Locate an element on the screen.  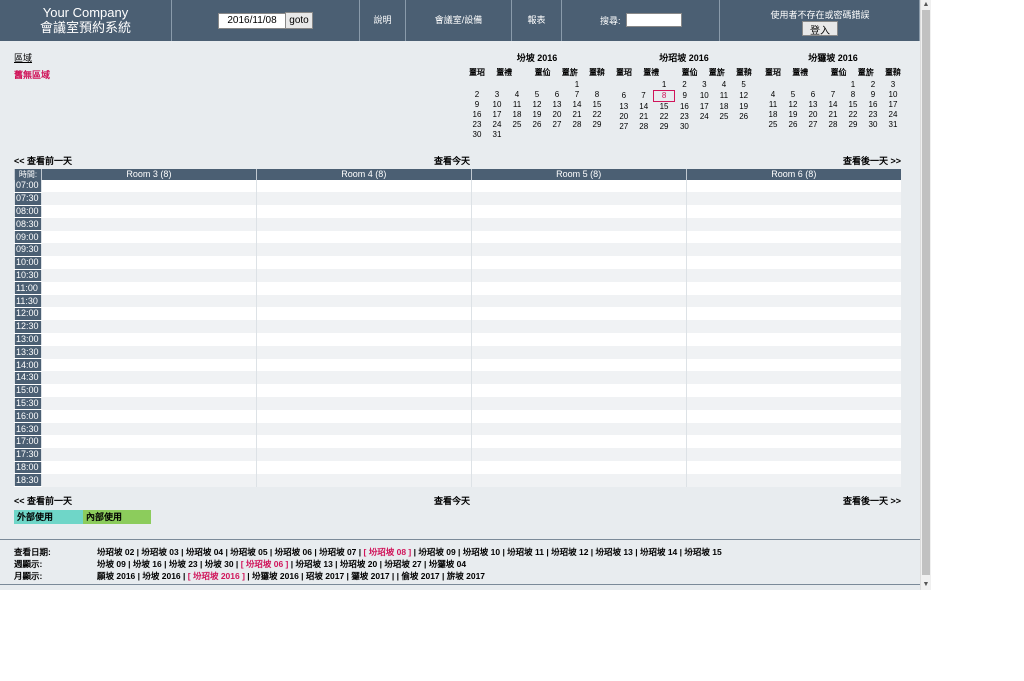
today-link: 查看今天 is located at coordinates (452, 500).